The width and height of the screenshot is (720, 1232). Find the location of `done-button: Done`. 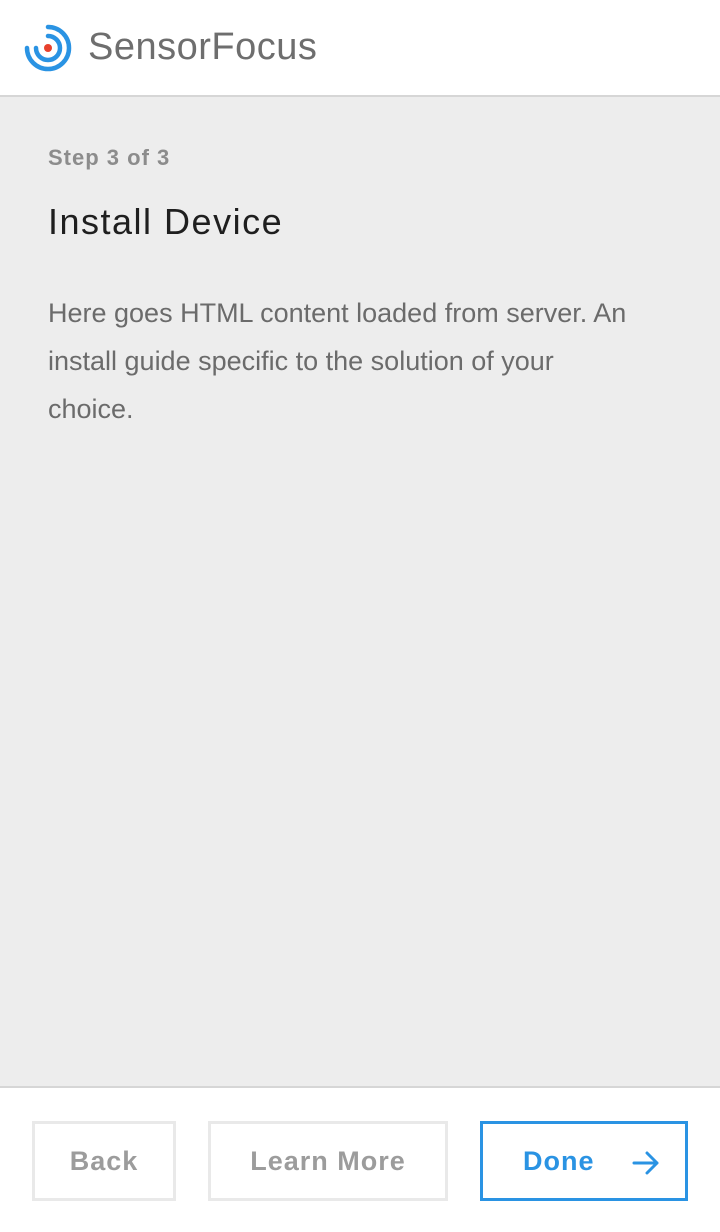

done-button: Done is located at coordinates (584, 1161).